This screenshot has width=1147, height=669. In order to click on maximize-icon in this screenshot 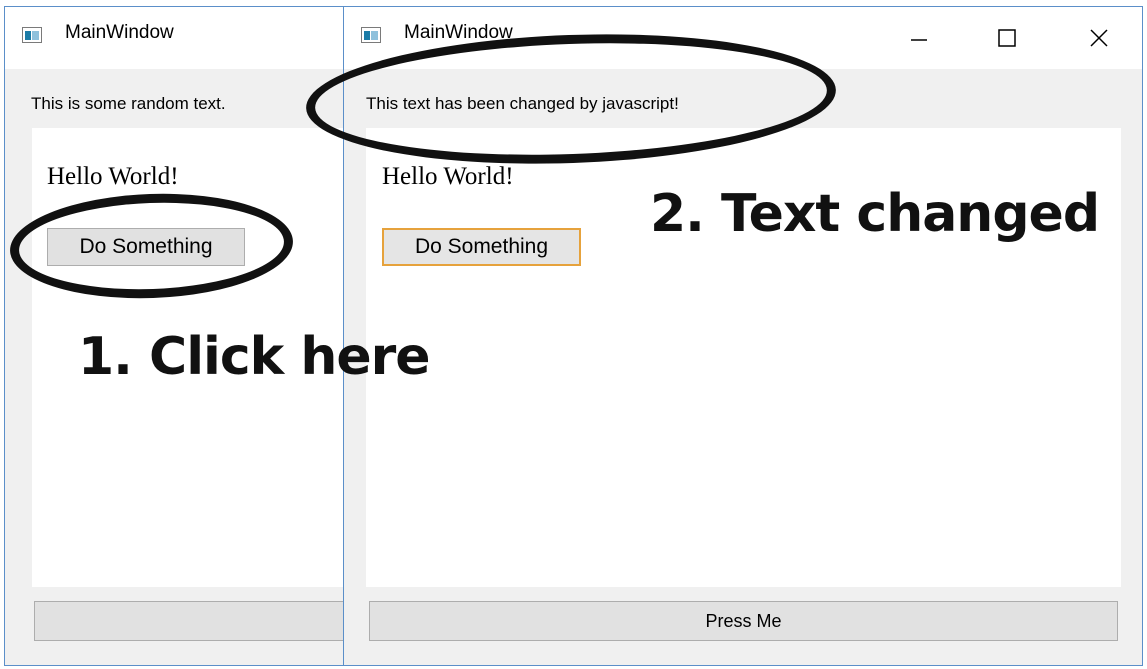, I will do `click(1007, 38)`.